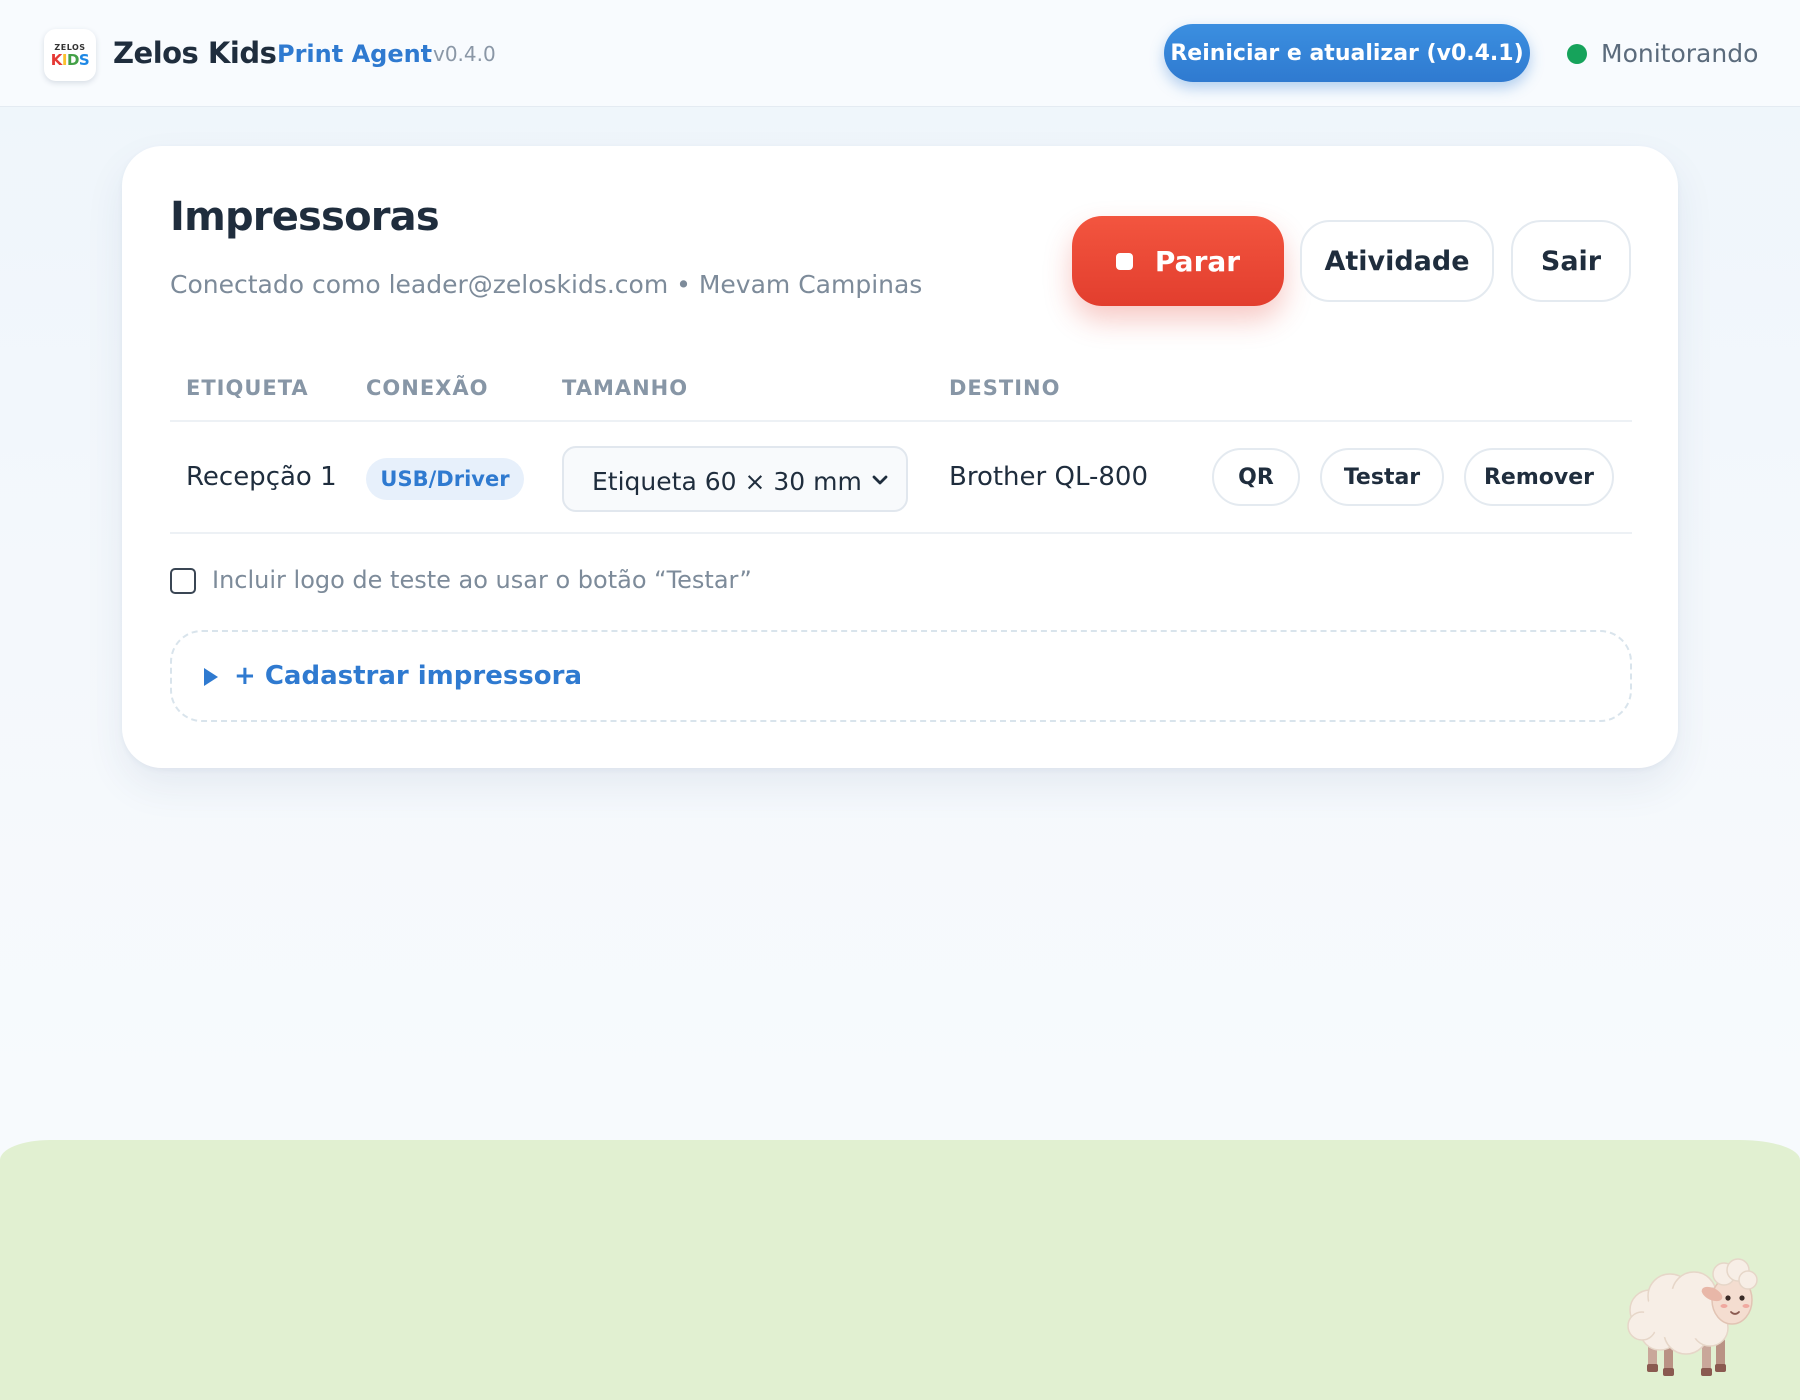 This screenshot has width=1800, height=1400. What do you see at coordinates (261, 477) in the screenshot?
I see `printer-label: Recepção 1` at bounding box center [261, 477].